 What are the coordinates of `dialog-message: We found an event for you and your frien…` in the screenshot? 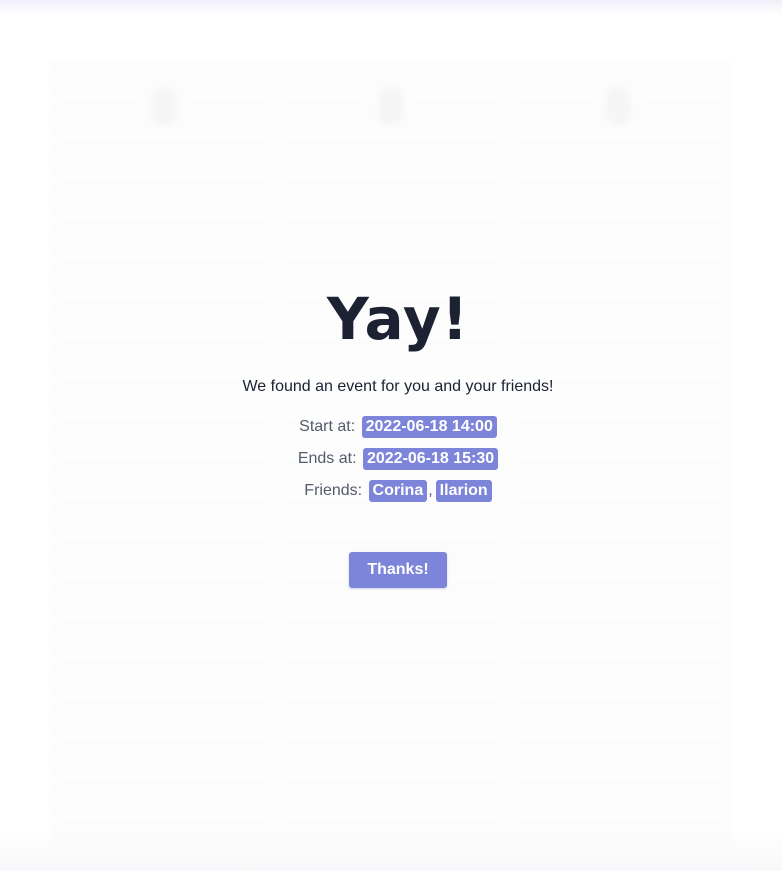 It's located at (398, 386).